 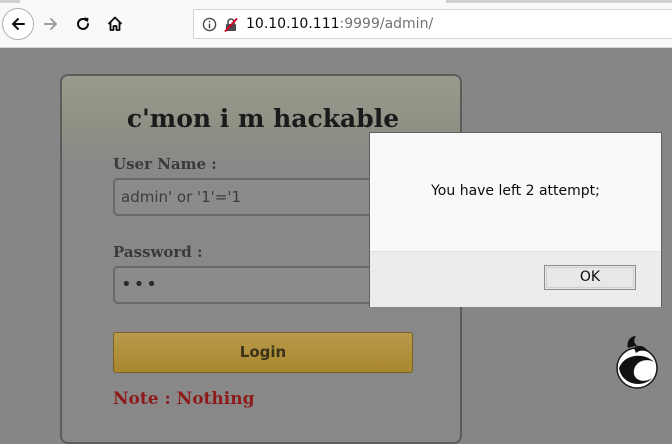 What do you see at coordinates (386, 24) in the screenshot?
I see `url-path: :9999/admin/` at bounding box center [386, 24].